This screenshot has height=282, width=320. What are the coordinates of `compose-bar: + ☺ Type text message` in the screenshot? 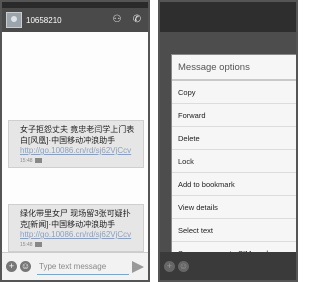 It's located at (75, 266).